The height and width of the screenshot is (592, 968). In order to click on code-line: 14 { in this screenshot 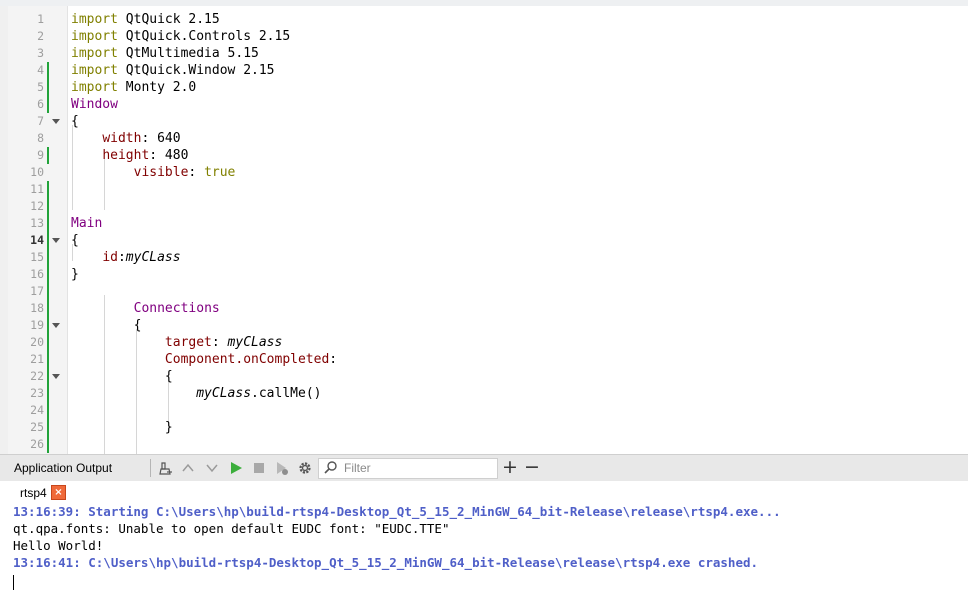, I will do `click(488, 240)`.